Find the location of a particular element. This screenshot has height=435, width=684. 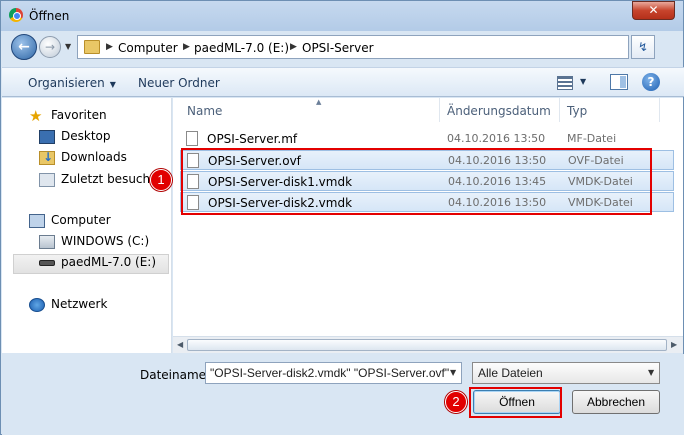

preview-pane-icon is located at coordinates (619, 82).